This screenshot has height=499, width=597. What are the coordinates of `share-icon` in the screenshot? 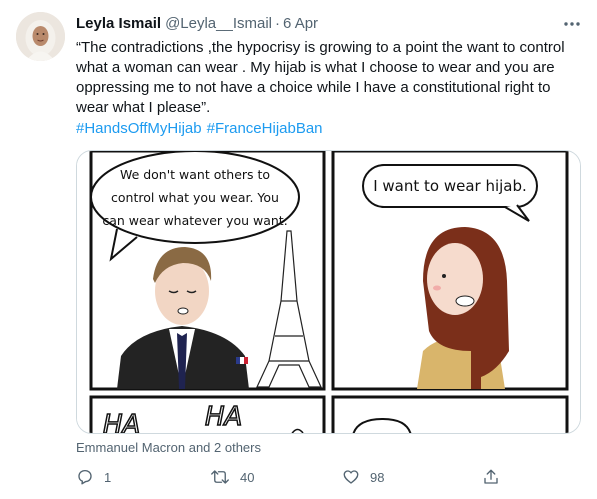 It's located at (491, 476).